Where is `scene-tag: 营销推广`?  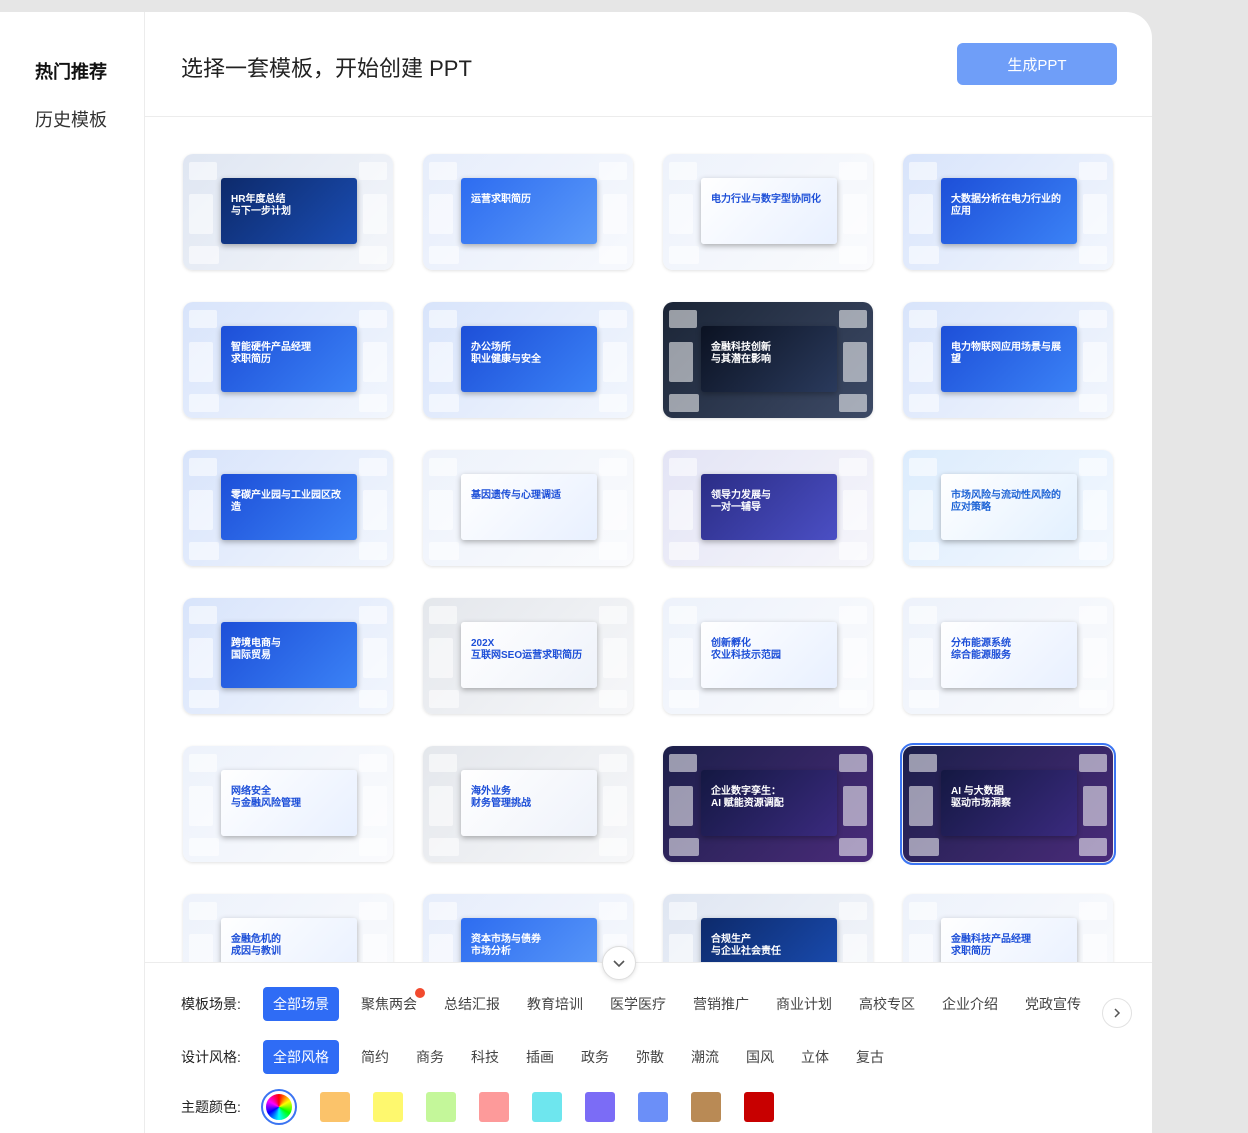
scene-tag: 营销推广 is located at coordinates (721, 1004).